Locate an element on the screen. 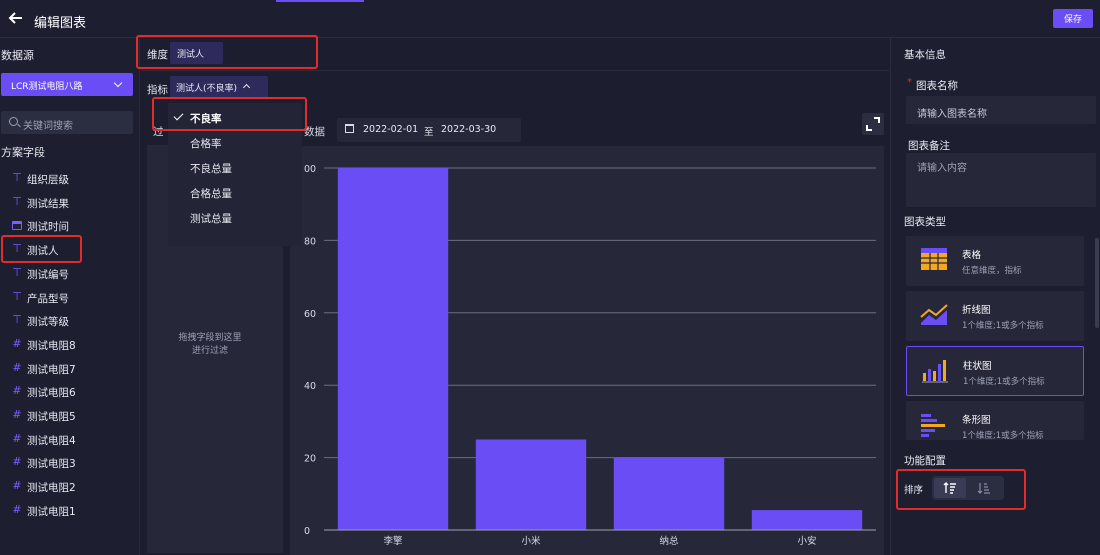 The image size is (1100, 555). field-name: 组织层级 is located at coordinates (48, 180).